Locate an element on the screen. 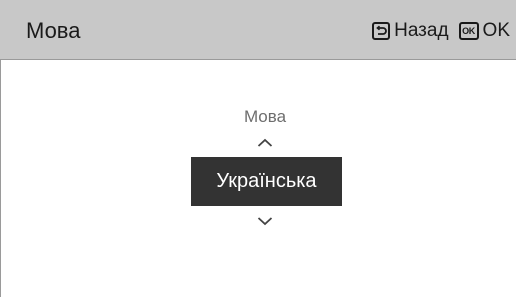  chevron-down-icon is located at coordinates (265, 220).